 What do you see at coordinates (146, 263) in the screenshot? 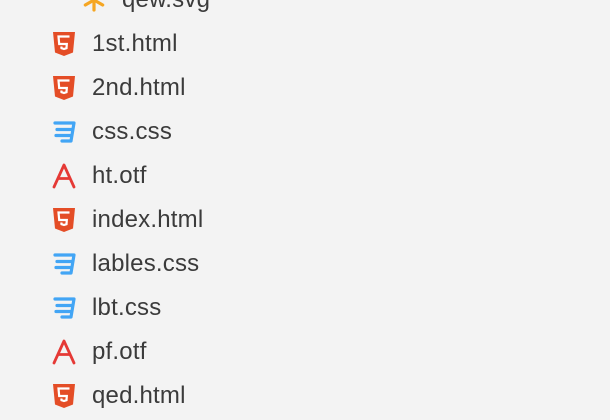
I see `file-name: lables.css` at bounding box center [146, 263].